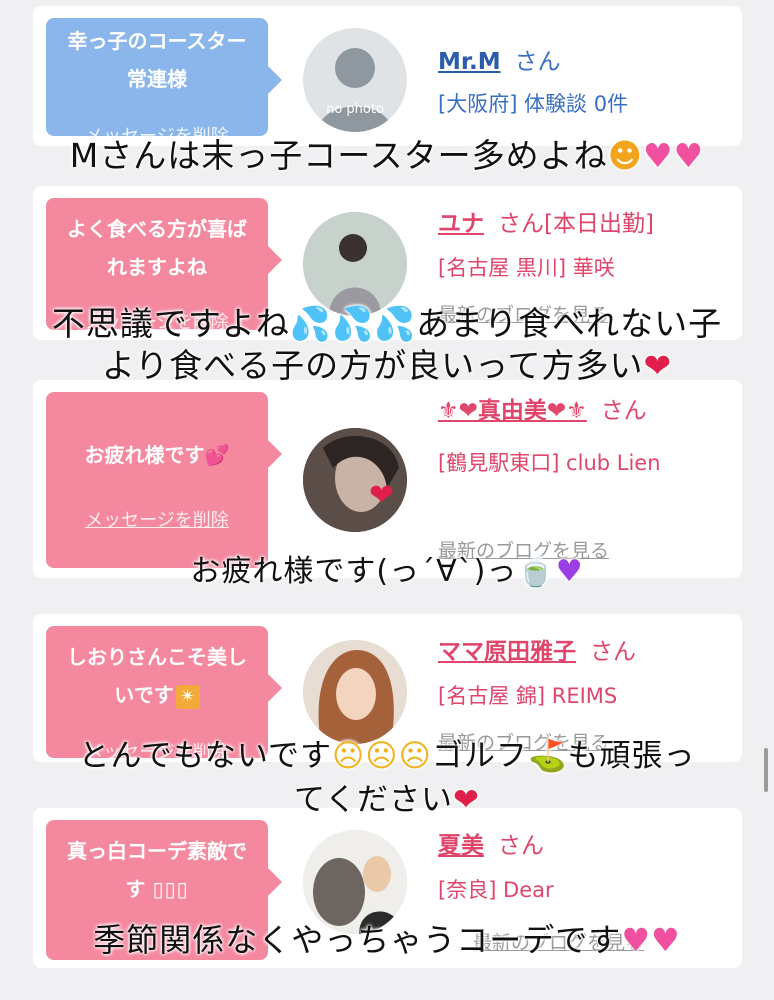  Describe the element at coordinates (469, 62) in the screenshot. I see `user-name-link: Mr.M` at that location.